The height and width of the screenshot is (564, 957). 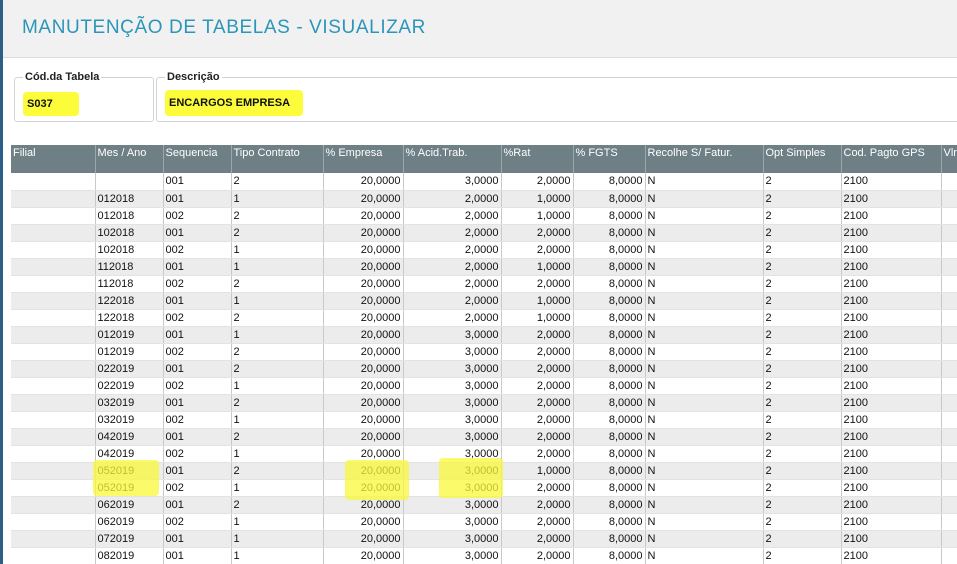 What do you see at coordinates (802, 159) in the screenshot?
I see `col-header-opt-simples: Opt Simples` at bounding box center [802, 159].